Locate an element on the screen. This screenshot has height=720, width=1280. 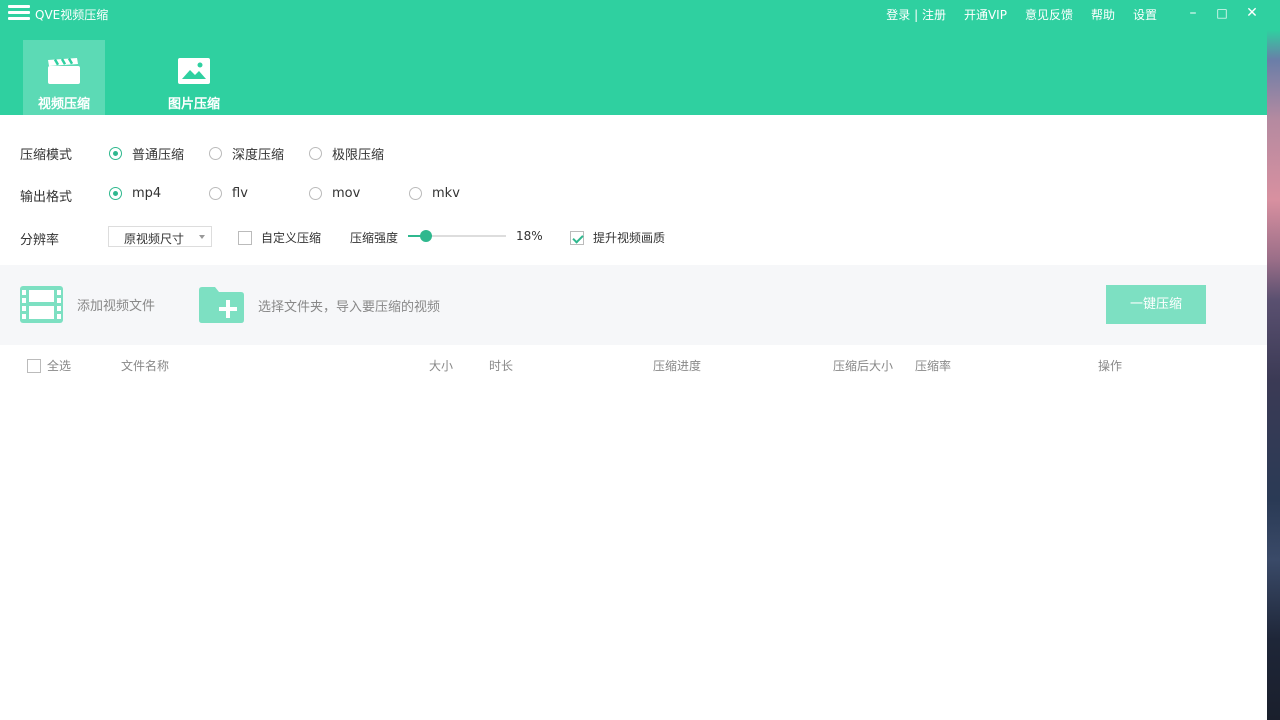
settings-link: 设置 is located at coordinates (1145, 14).